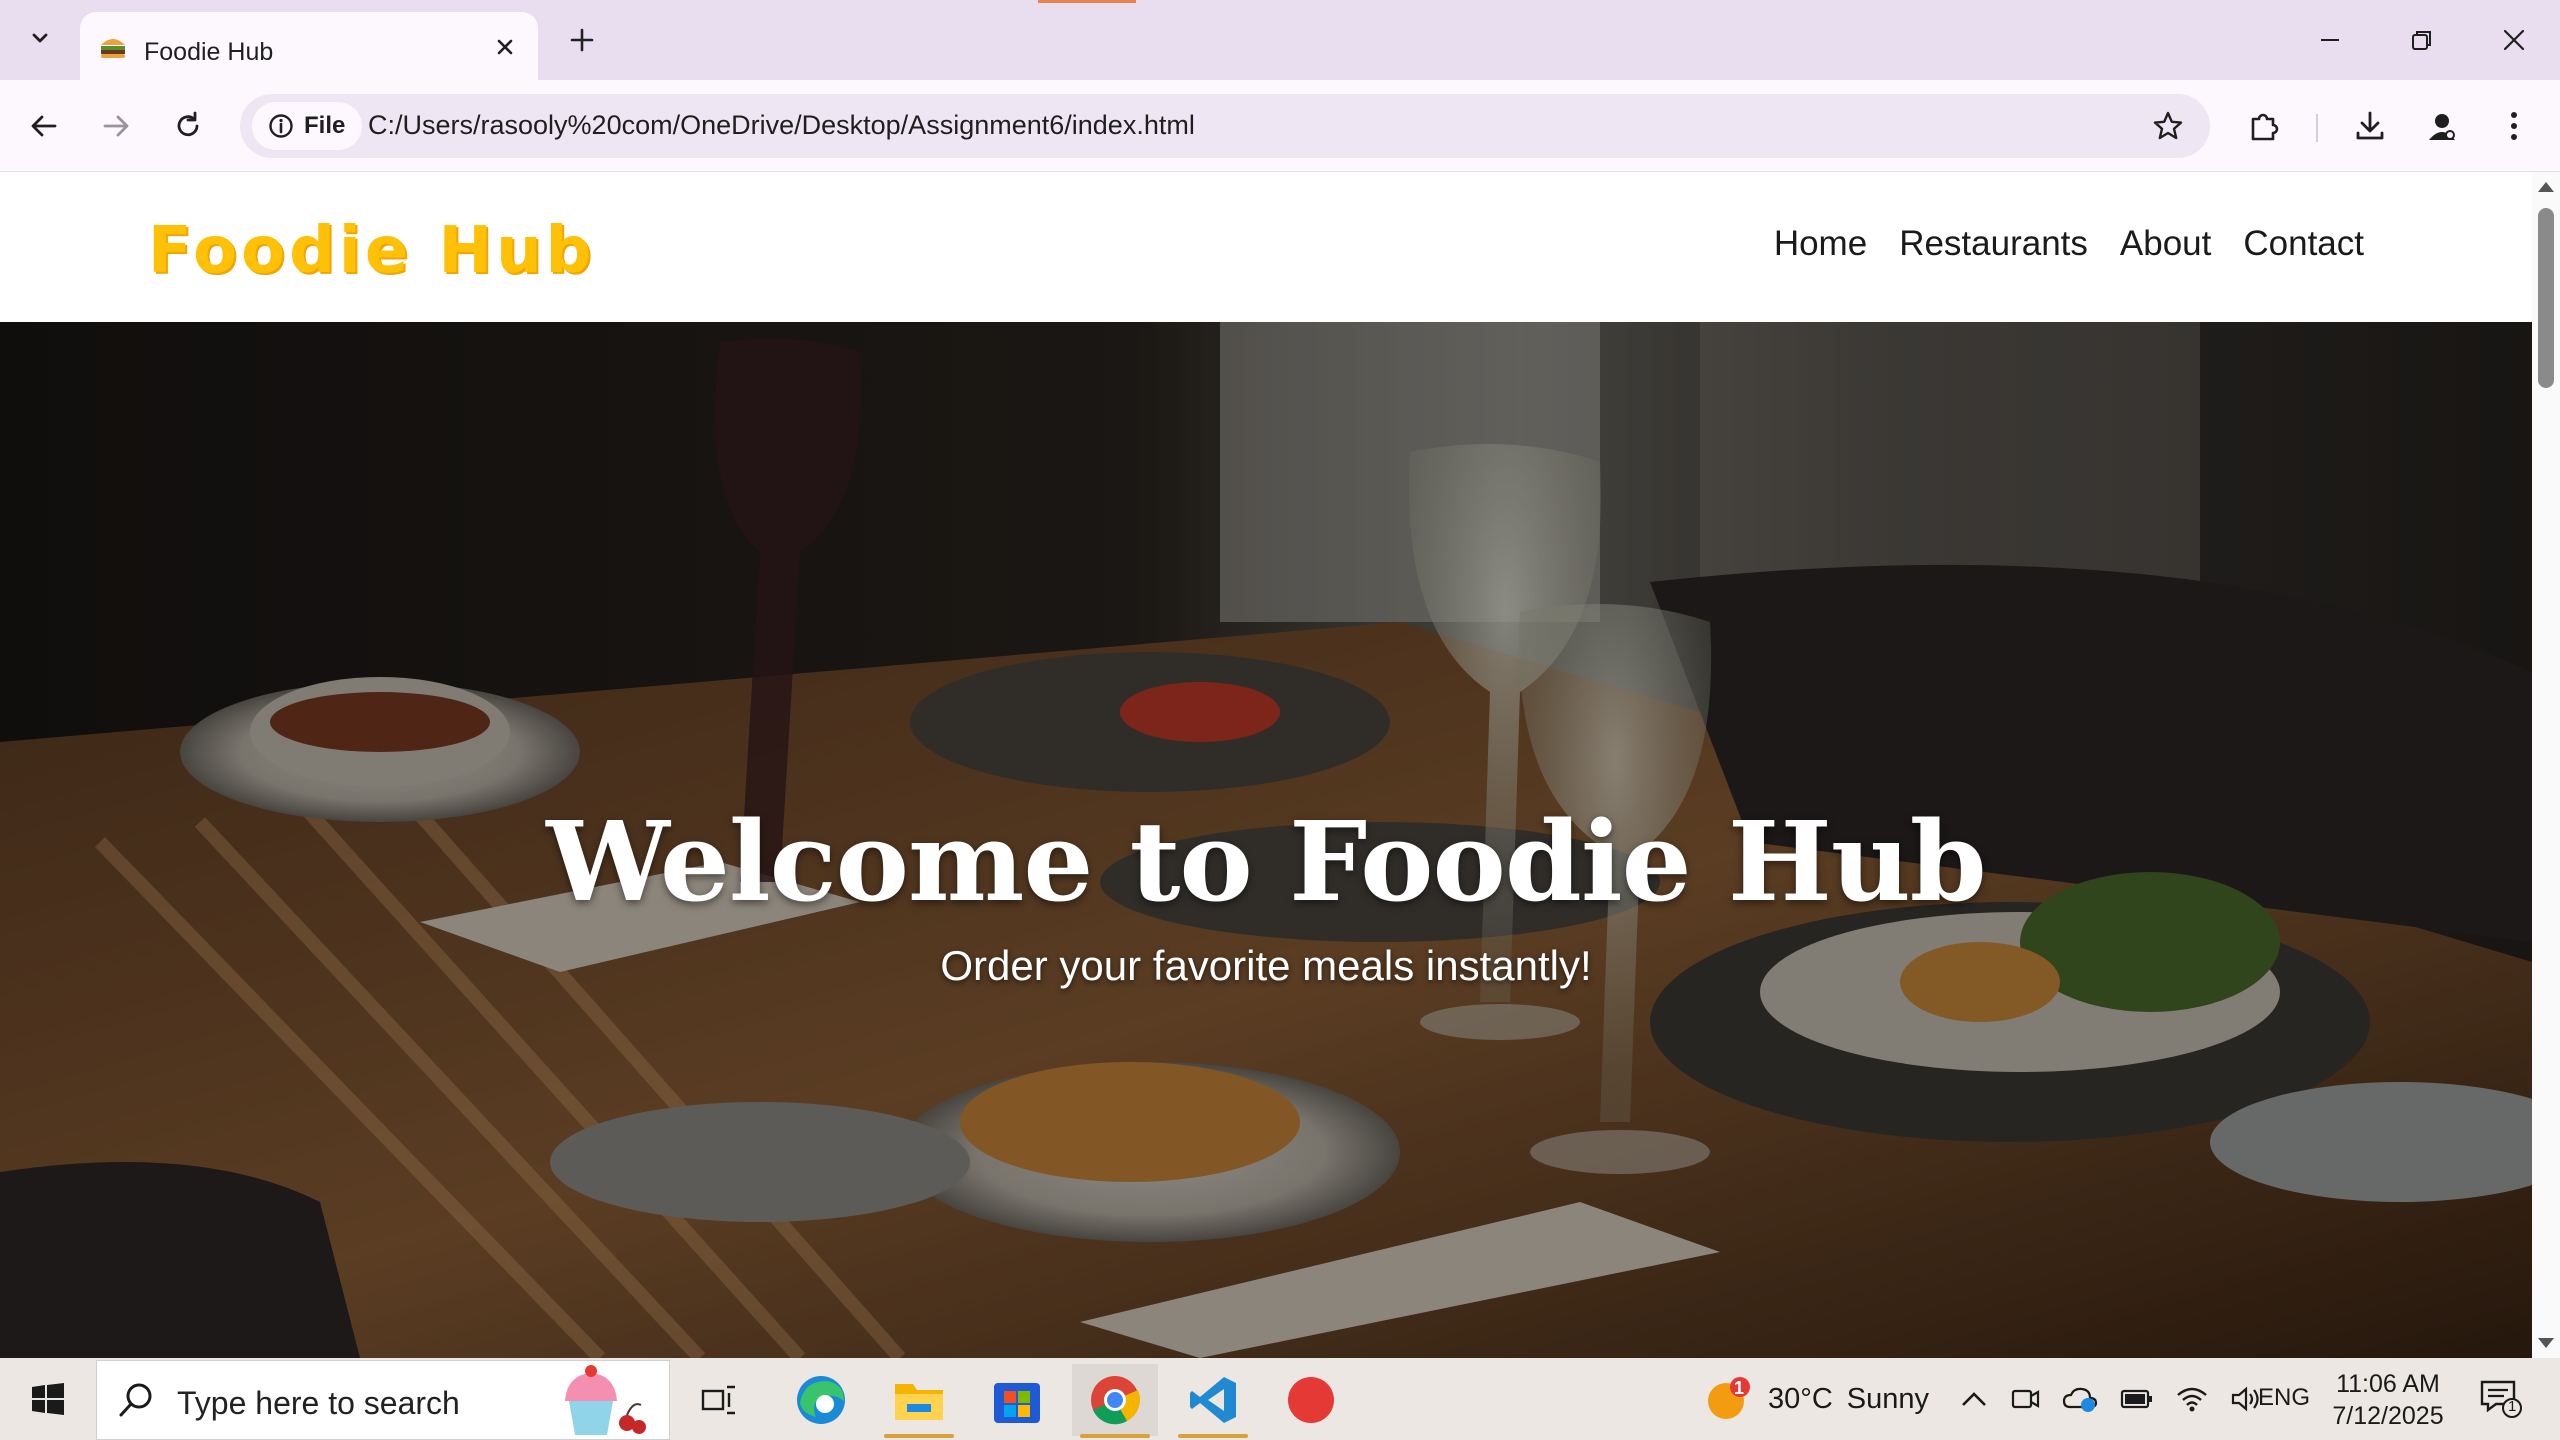 The height and width of the screenshot is (1440, 2560). I want to click on menu-button, so click(2514, 126).